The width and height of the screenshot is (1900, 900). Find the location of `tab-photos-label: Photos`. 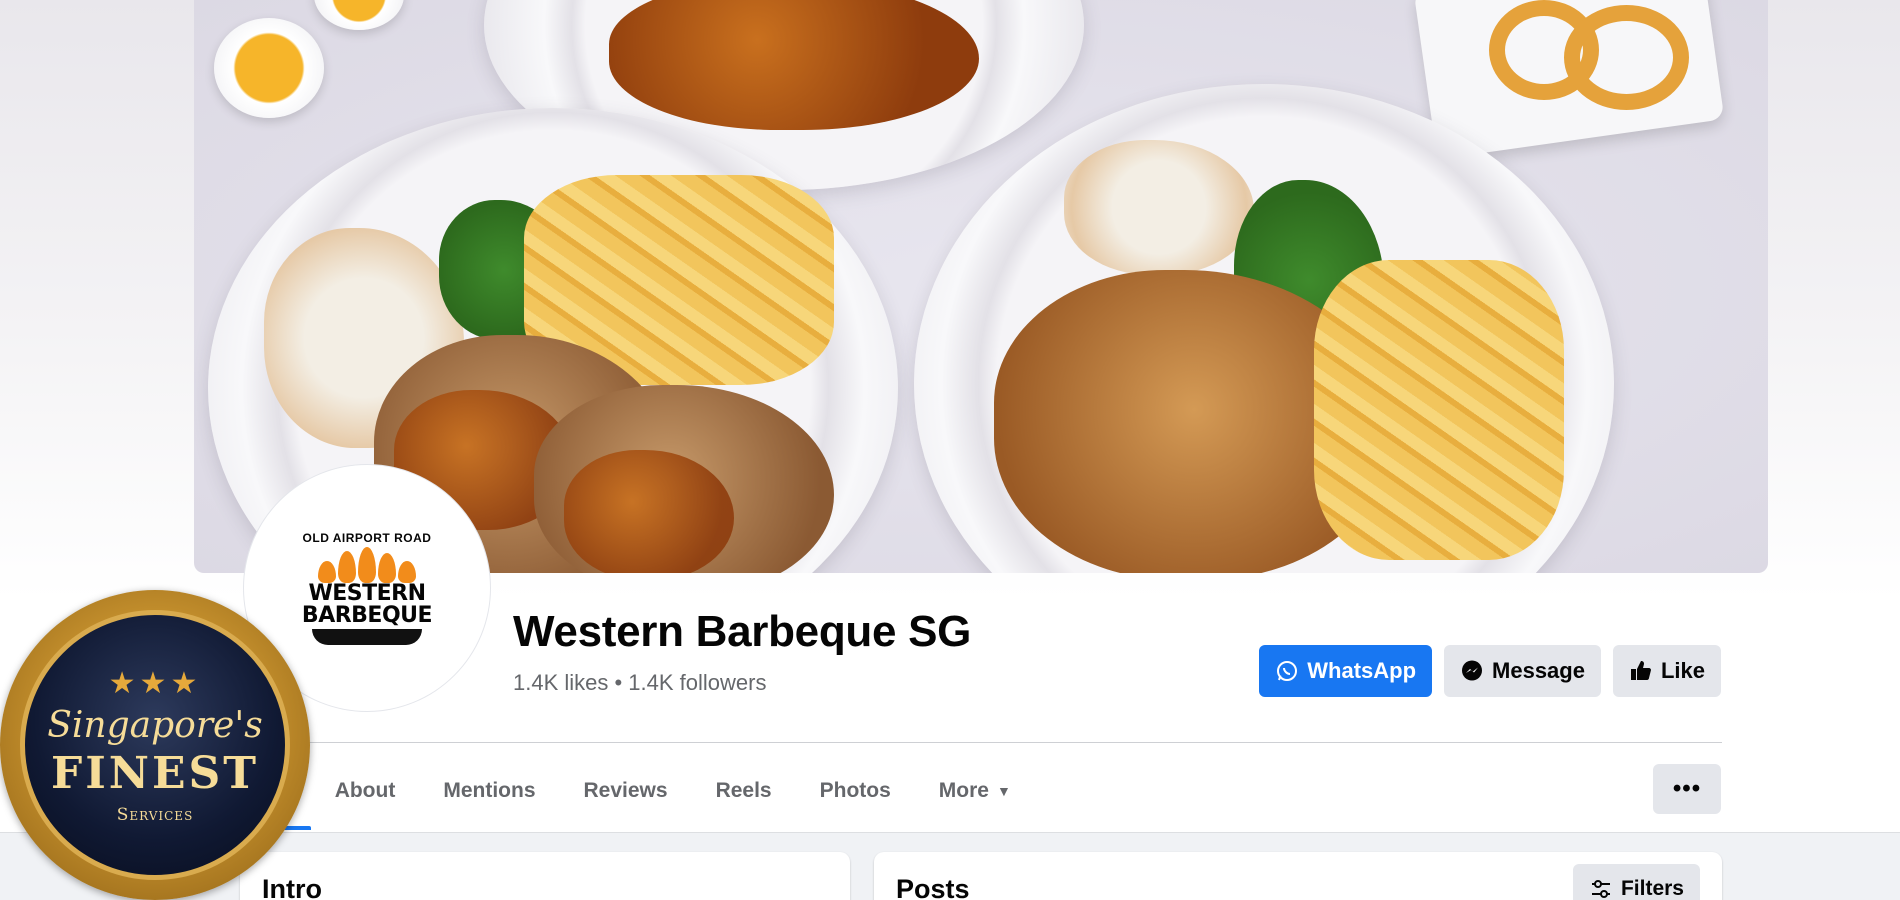

tab-photos-label: Photos is located at coordinates (855, 790).